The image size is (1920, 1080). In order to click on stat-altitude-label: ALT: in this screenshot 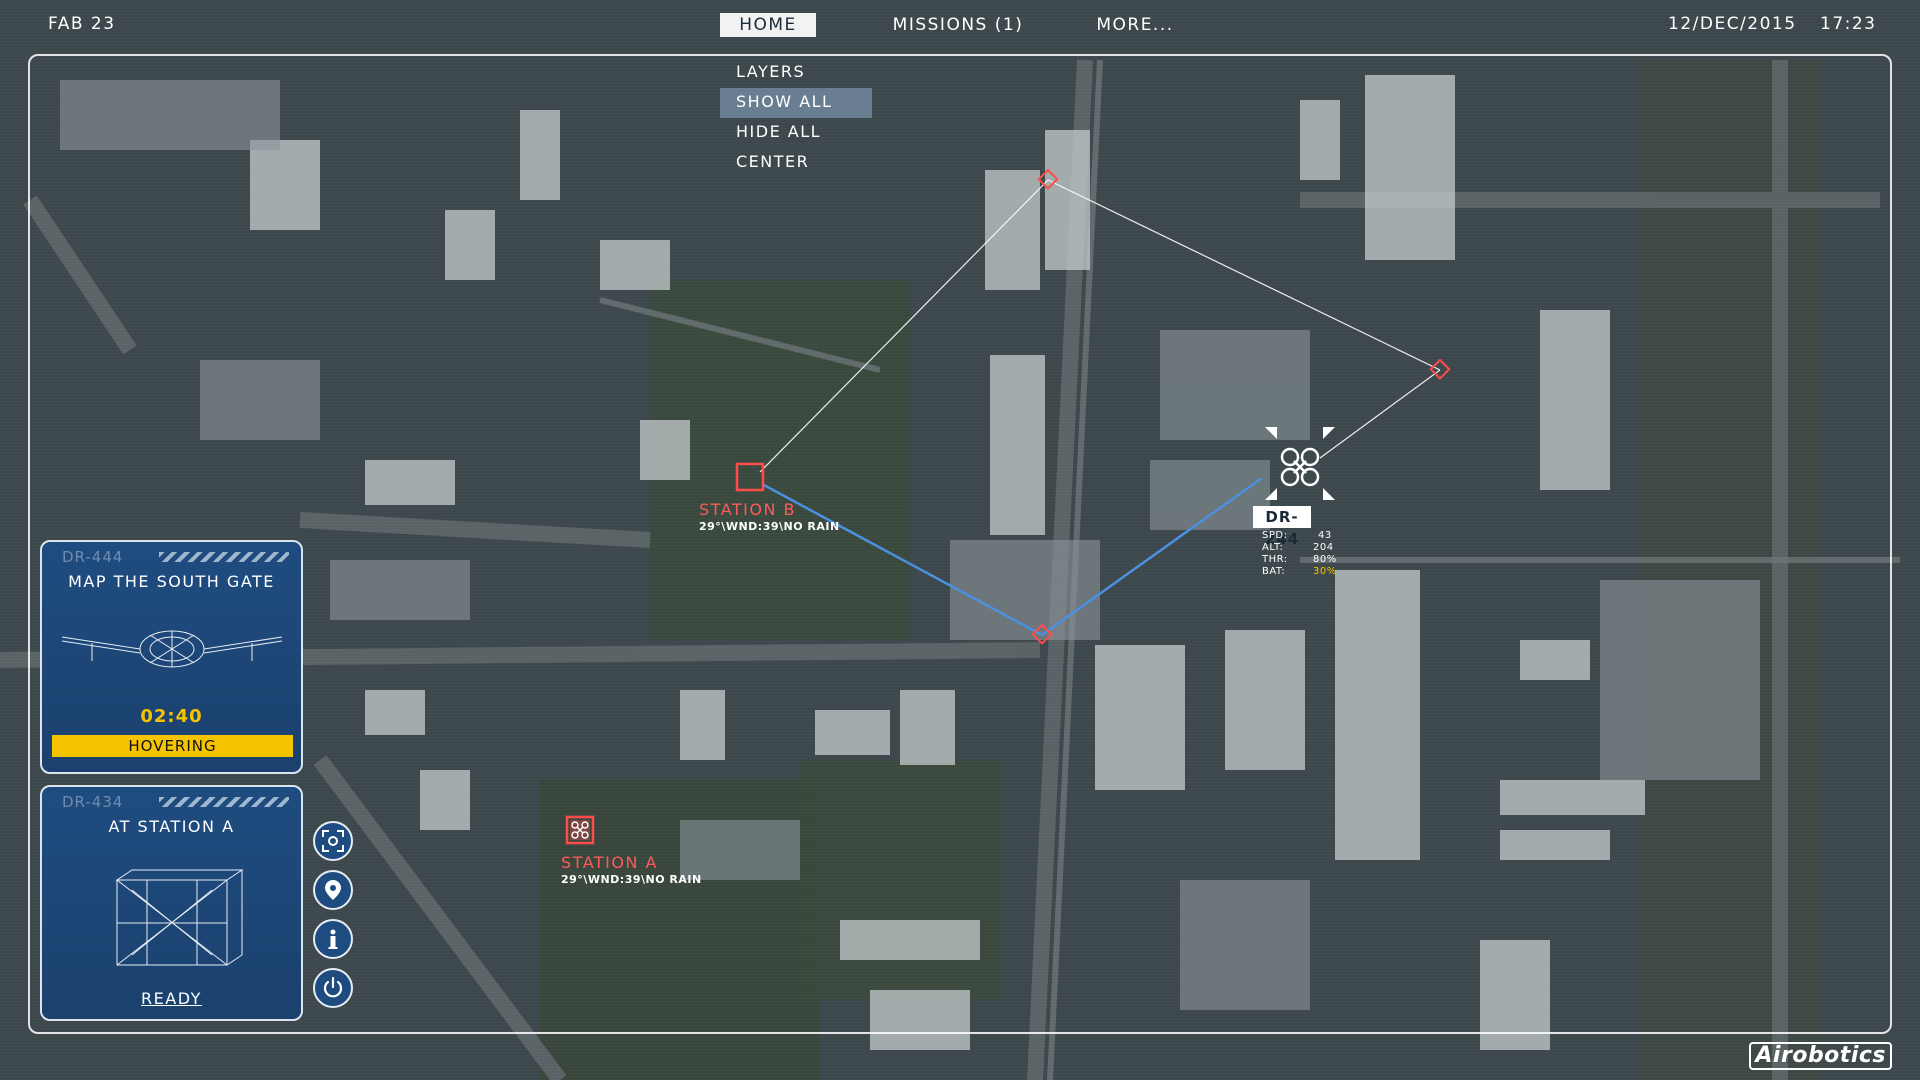, I will do `click(1273, 547)`.